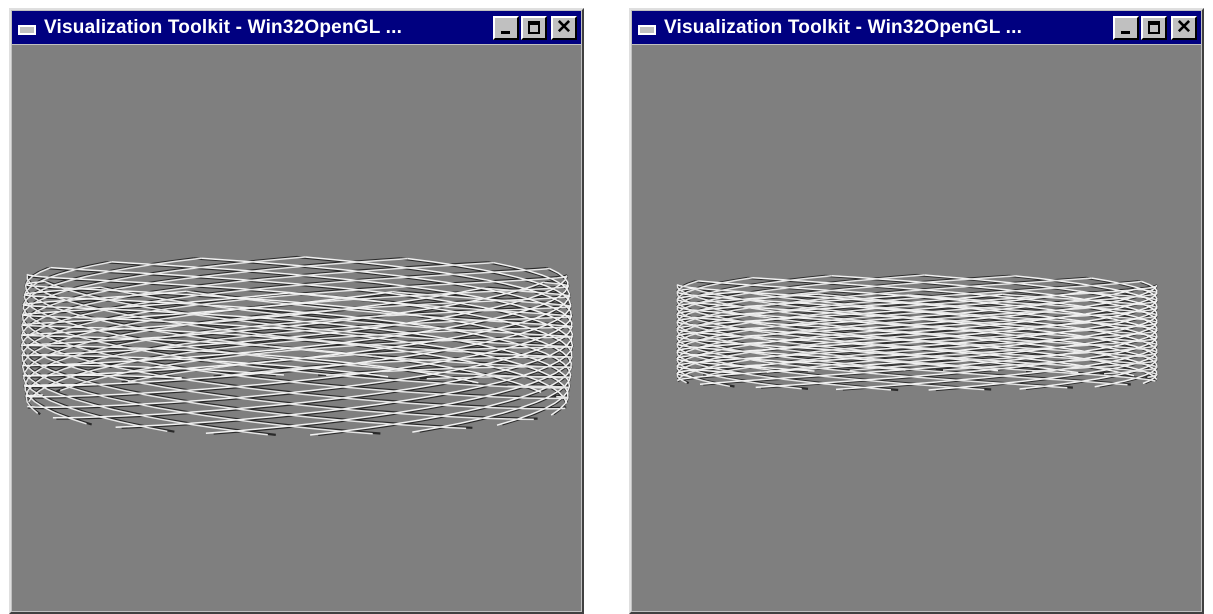 This screenshot has height=614, width=1213. Describe the element at coordinates (917, 332) in the screenshot. I see `wireframe-cylinder-parallel` at that location.